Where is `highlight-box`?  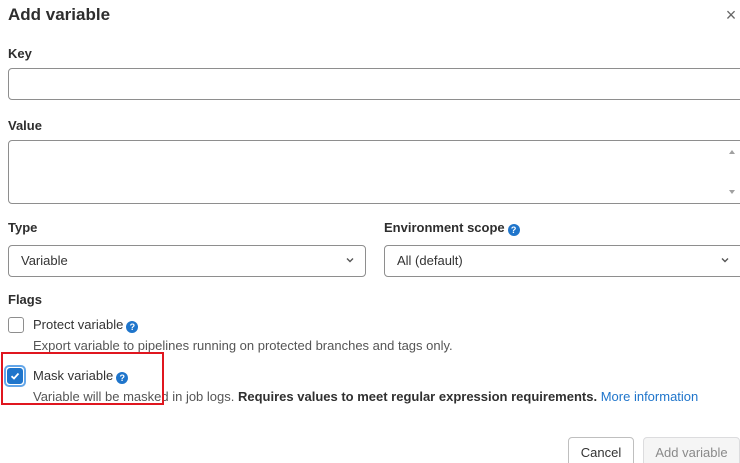
highlight-box is located at coordinates (82, 378).